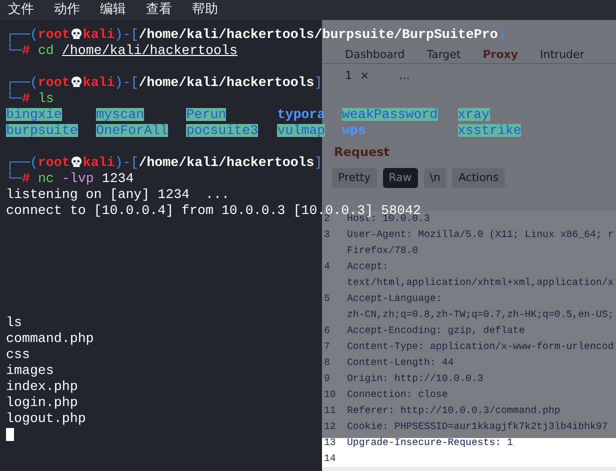 The image size is (616, 471). Describe the element at coordinates (430, 443) in the screenshot. I see `code-line: Upgrade-Insecure-Requests: 1` at that location.